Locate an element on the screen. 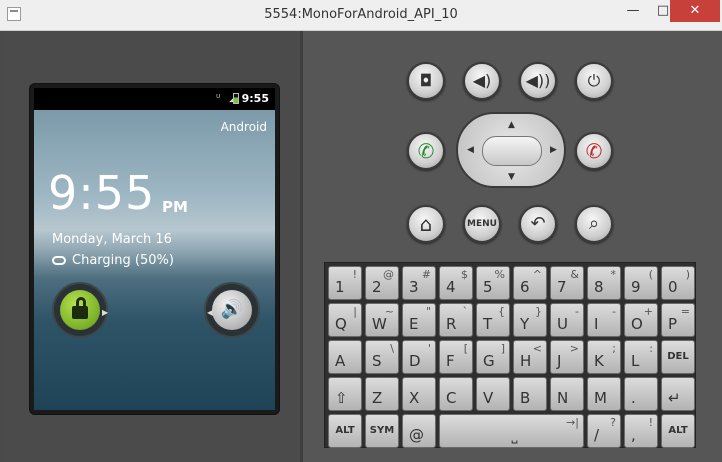 The height and width of the screenshot is (462, 722). key-d: D ' is located at coordinates (419, 357).